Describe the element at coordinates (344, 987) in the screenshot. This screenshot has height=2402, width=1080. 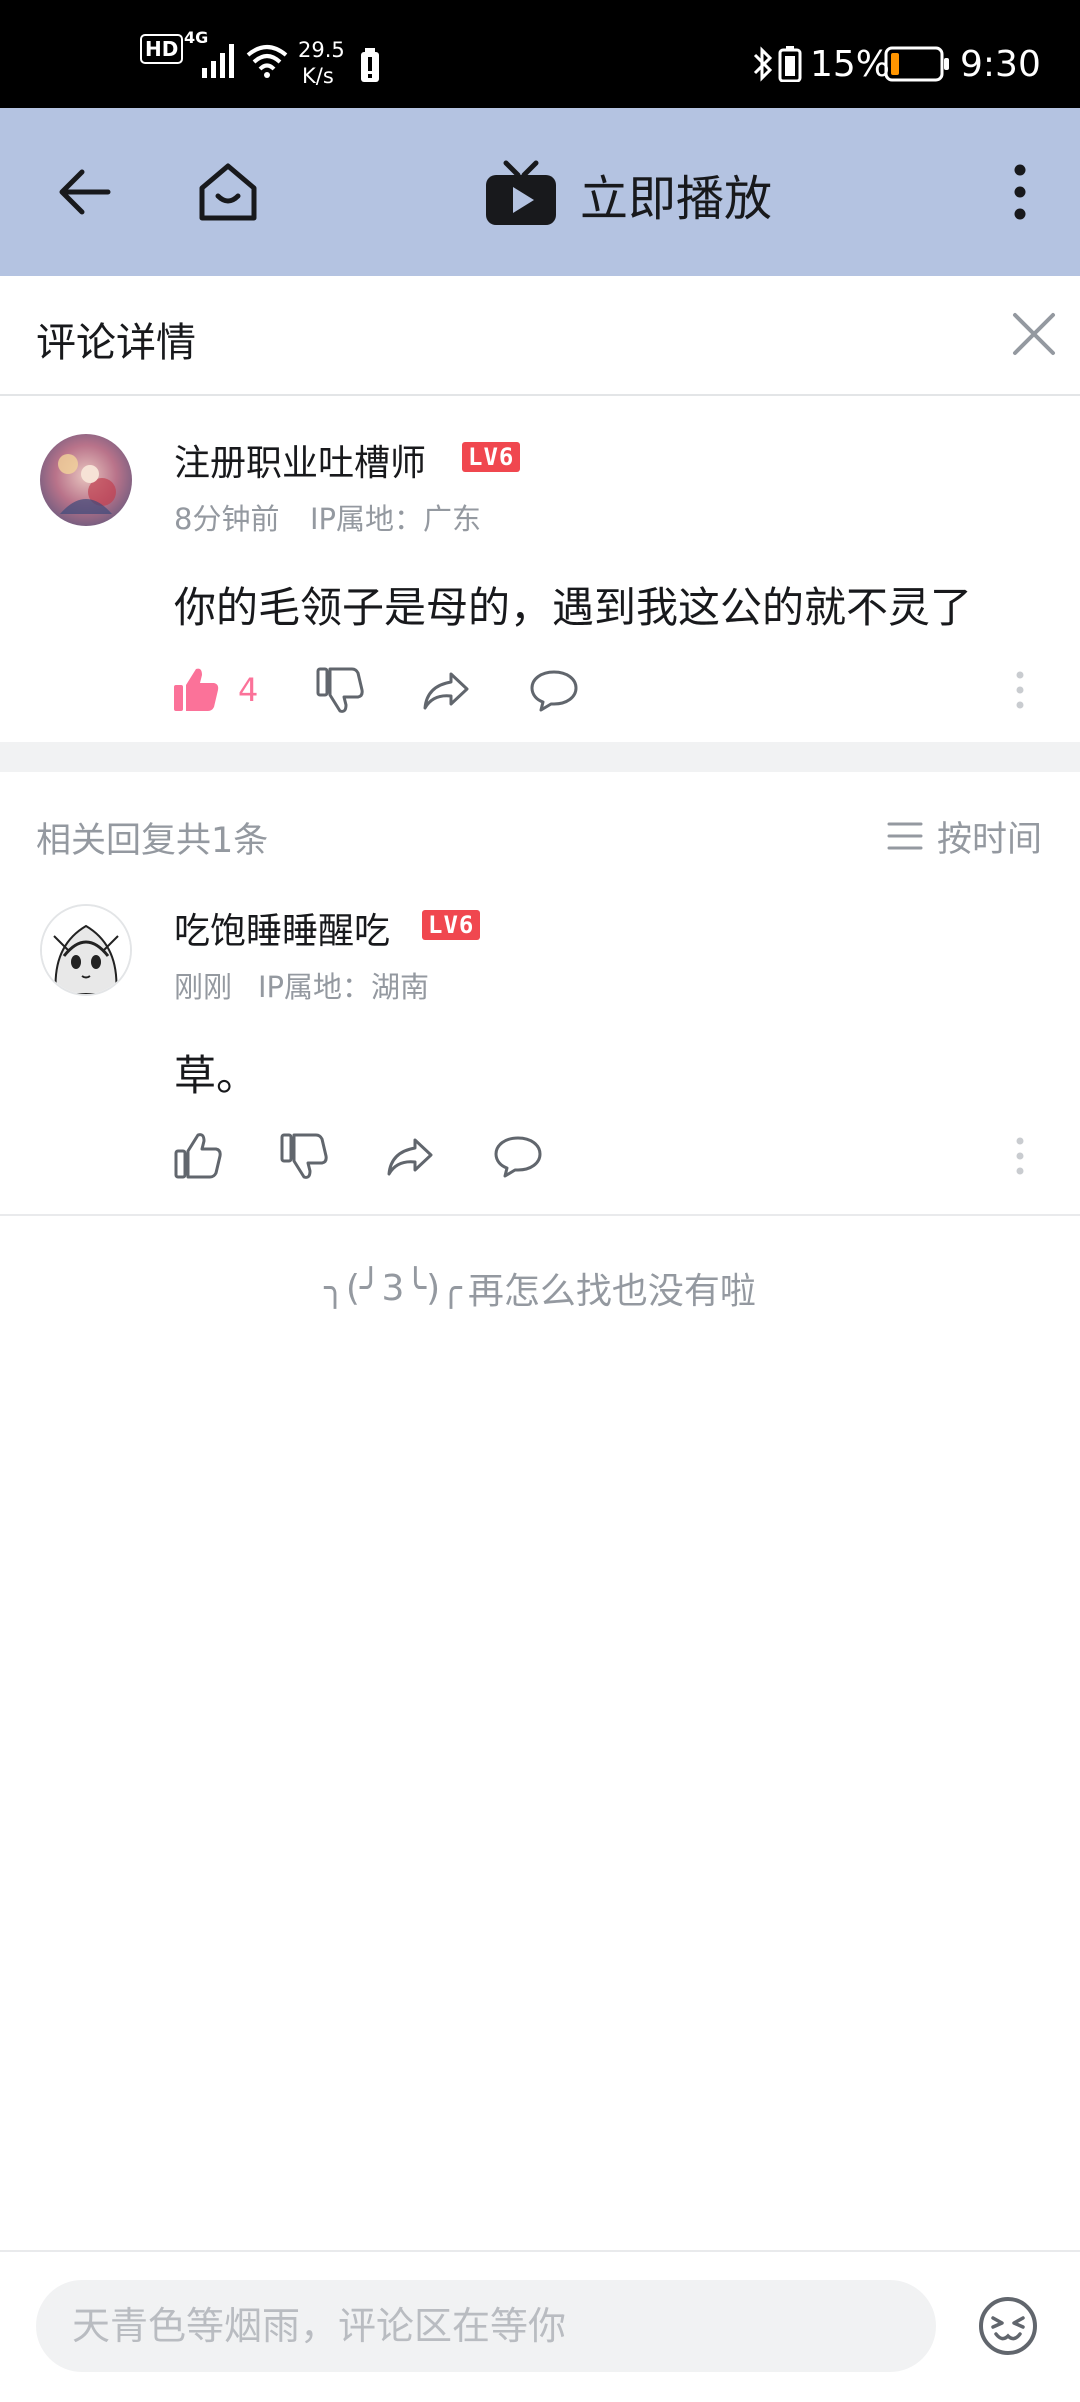
I see `reply-ip-location: IP属地：湖南` at that location.